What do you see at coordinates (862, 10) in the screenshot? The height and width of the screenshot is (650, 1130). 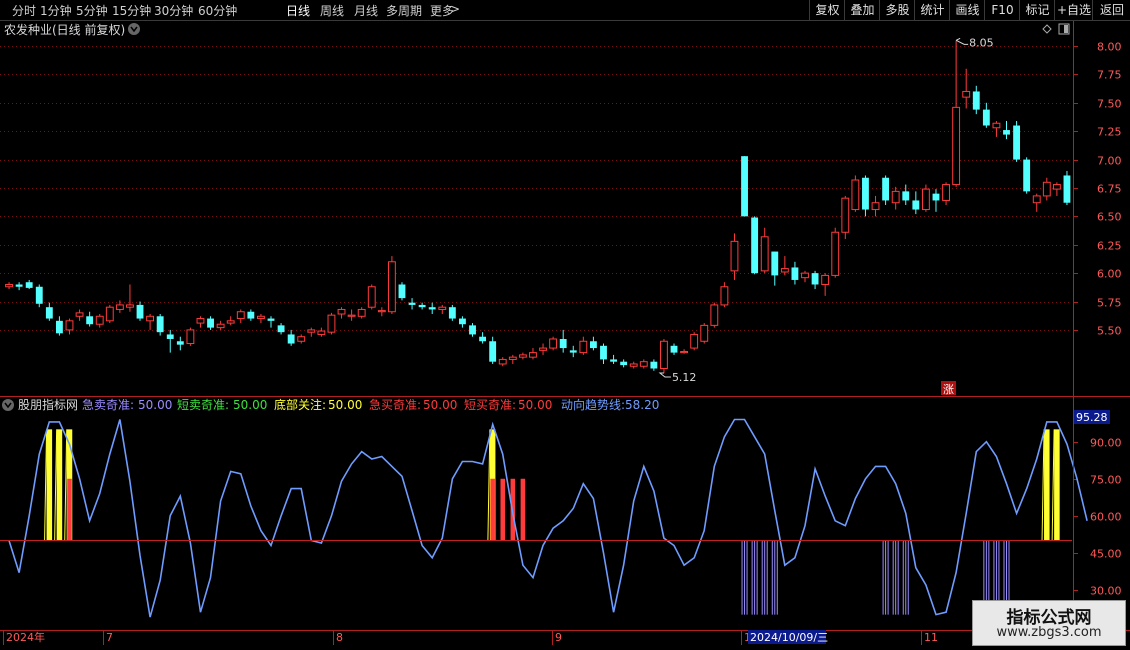 I see `toolbar-button-1: 叠加` at bounding box center [862, 10].